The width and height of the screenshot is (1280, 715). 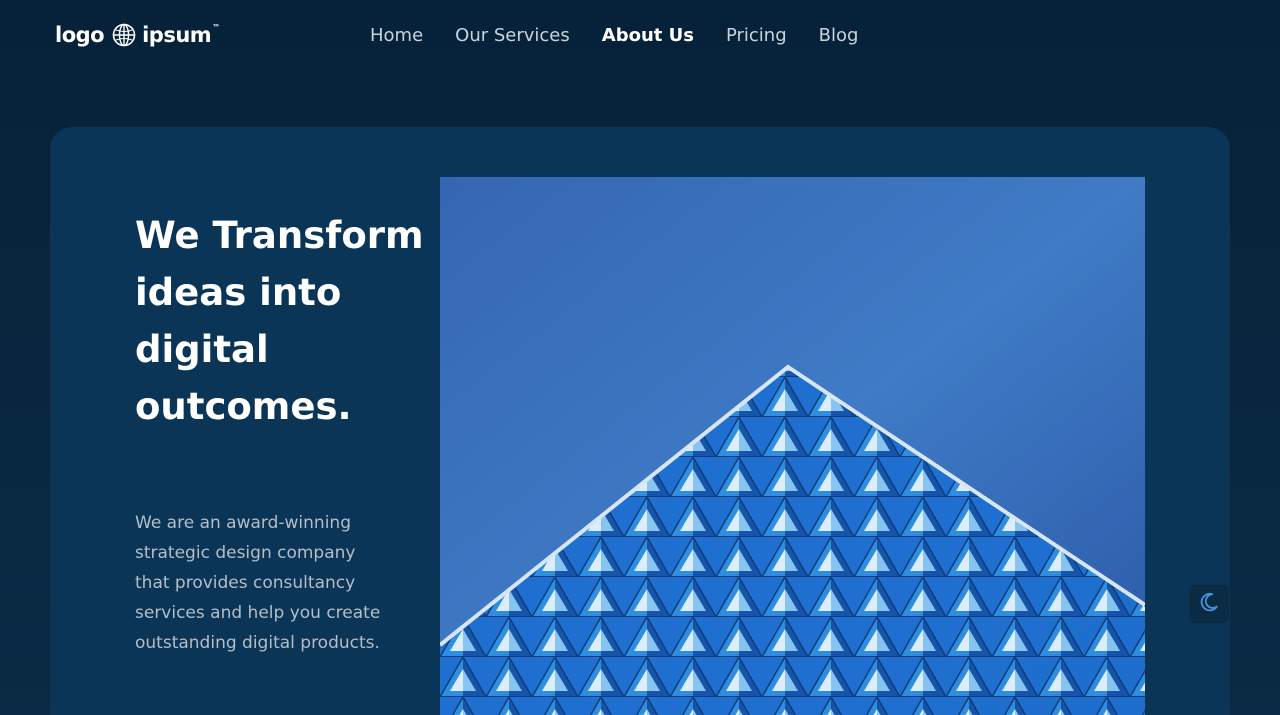 What do you see at coordinates (756, 35) in the screenshot?
I see `nav-pricing: Pricing` at bounding box center [756, 35].